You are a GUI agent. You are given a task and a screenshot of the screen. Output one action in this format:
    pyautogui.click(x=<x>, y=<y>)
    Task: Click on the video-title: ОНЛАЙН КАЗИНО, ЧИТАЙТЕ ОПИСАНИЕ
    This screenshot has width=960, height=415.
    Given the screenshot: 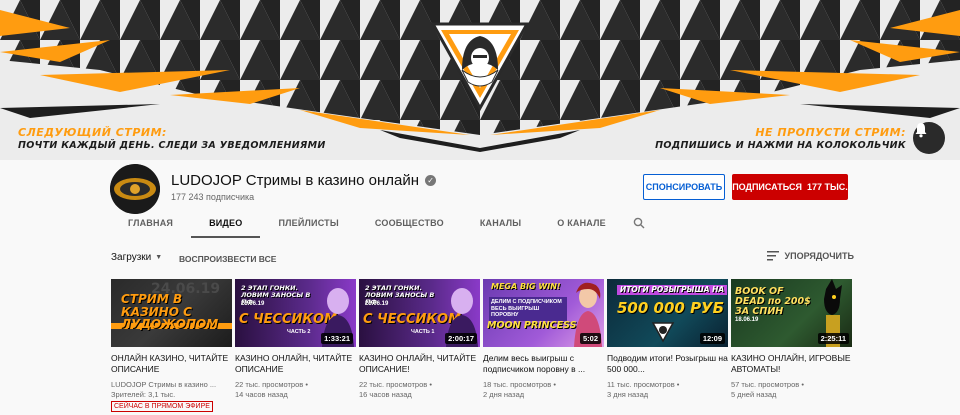 What is the action you would take?
    pyautogui.click(x=171, y=363)
    